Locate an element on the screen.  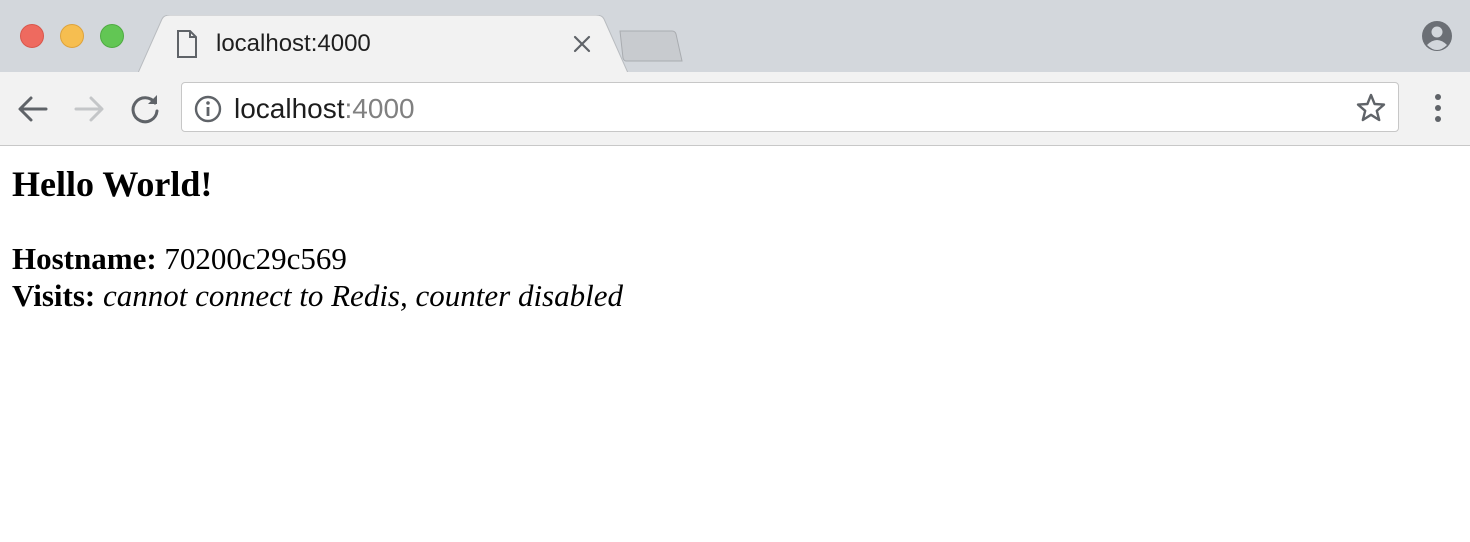
hostname-label: Hostname: is located at coordinates (84, 258).